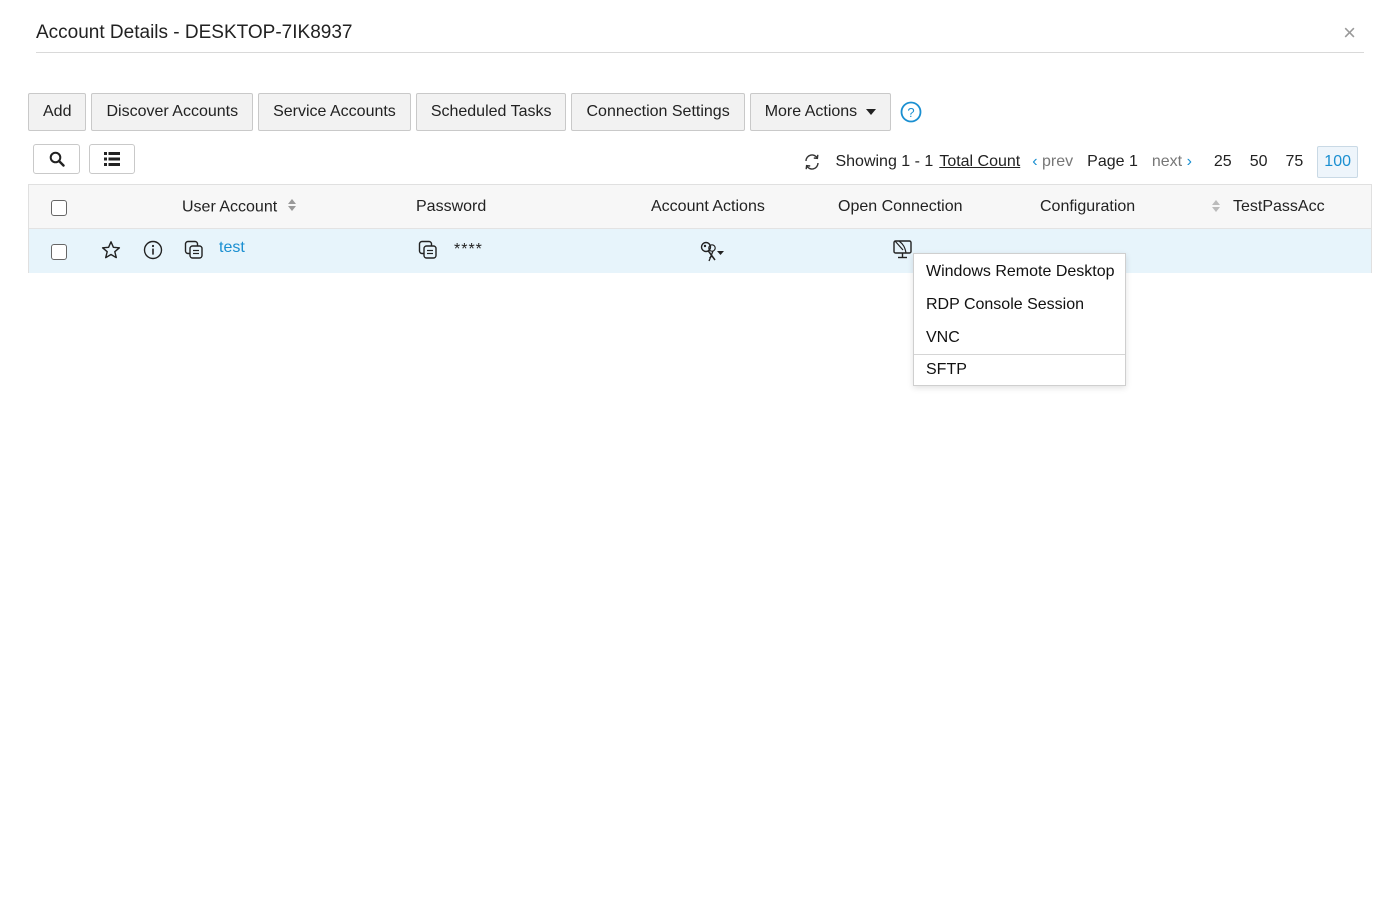  Describe the element at coordinates (1088, 206) in the screenshot. I see `column-configuration: Configuration` at that location.